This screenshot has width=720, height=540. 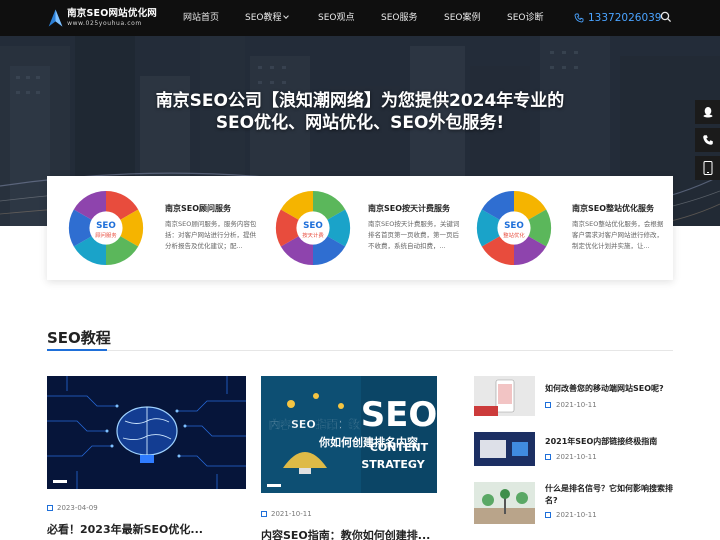 What do you see at coordinates (146, 432) in the screenshot?
I see `featured-image-ai-brain` at bounding box center [146, 432].